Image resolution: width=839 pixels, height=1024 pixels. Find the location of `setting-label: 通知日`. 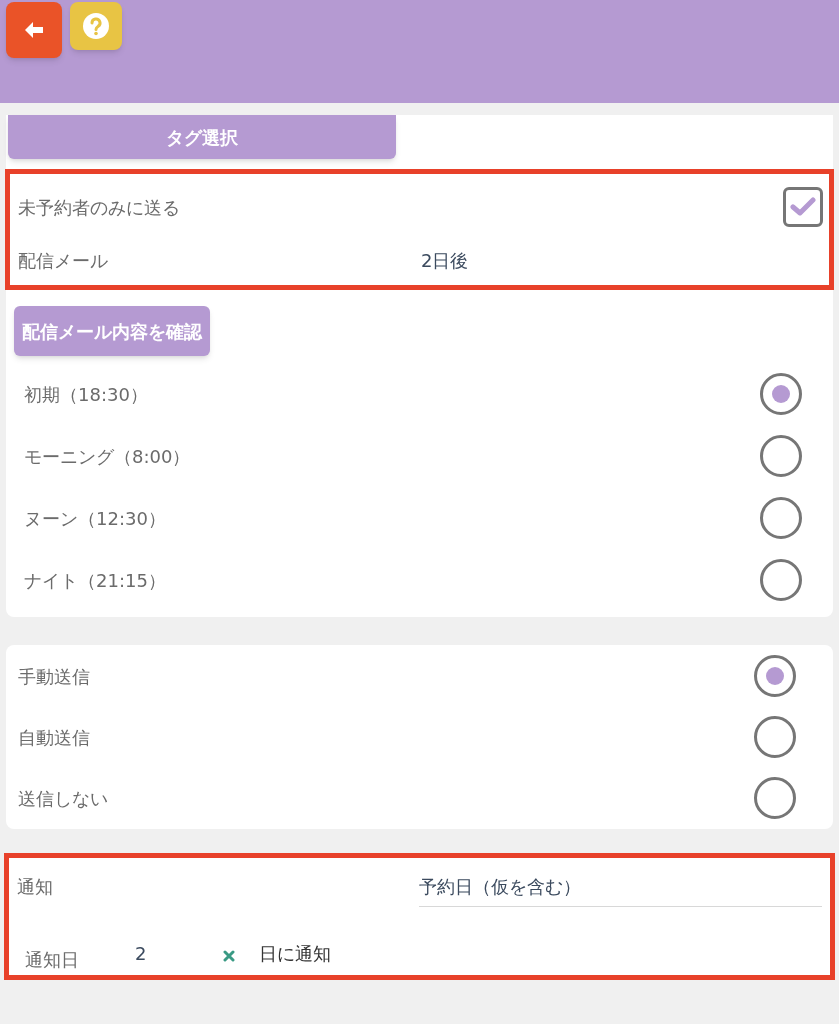

setting-label: 通知日 is located at coordinates (52, 960).